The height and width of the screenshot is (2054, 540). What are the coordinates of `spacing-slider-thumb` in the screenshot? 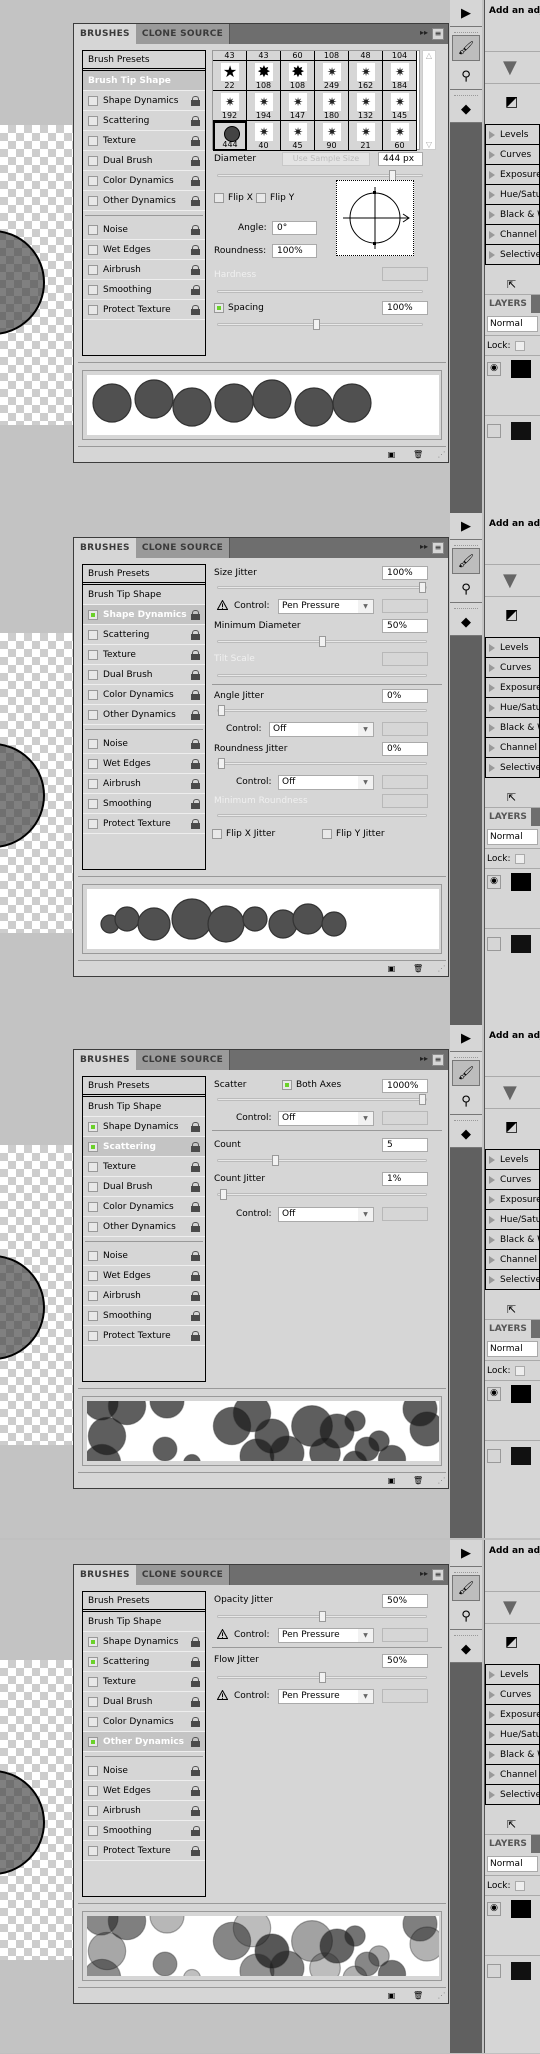 It's located at (316, 324).